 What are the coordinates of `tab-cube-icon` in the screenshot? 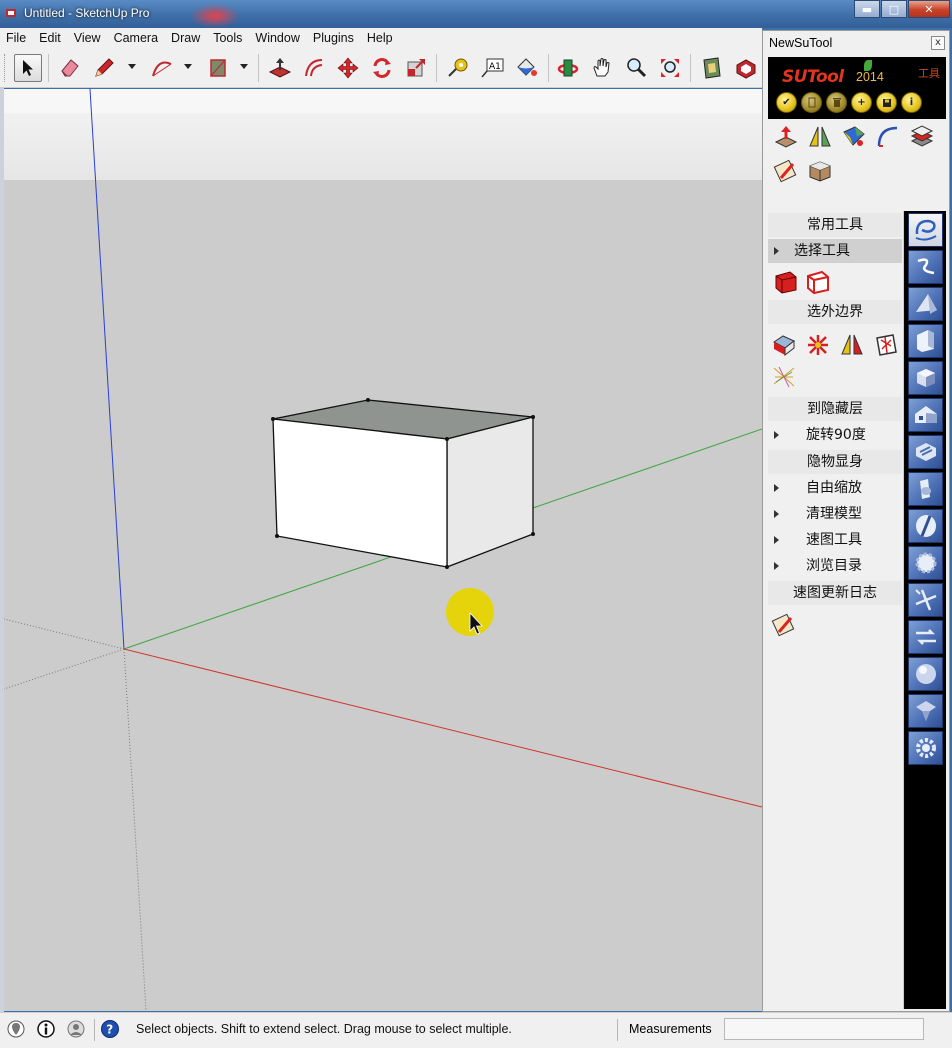 It's located at (925, 378).